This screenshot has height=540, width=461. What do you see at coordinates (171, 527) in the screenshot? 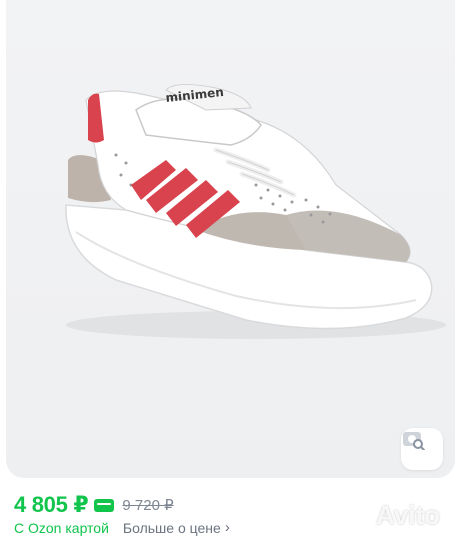
I see `more-about-price-label: Больше о цене` at bounding box center [171, 527].